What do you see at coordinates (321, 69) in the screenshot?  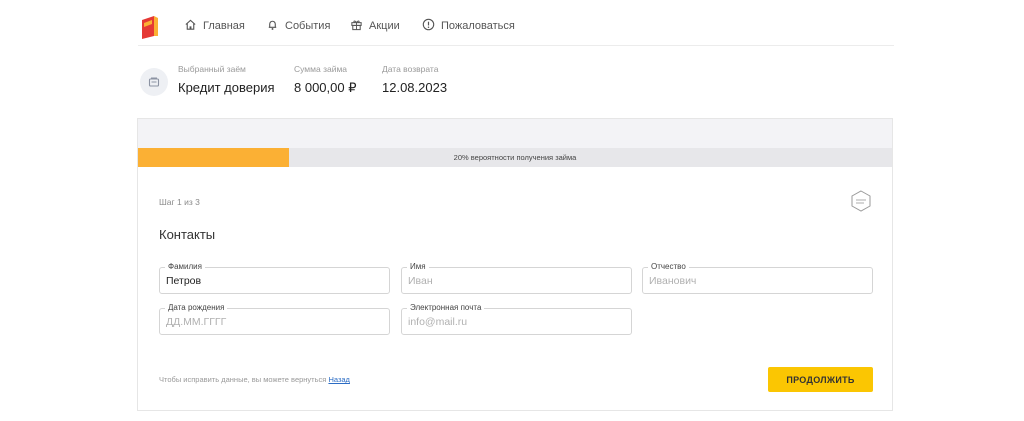 I see `loan-amount-label: Сумма займа` at bounding box center [321, 69].